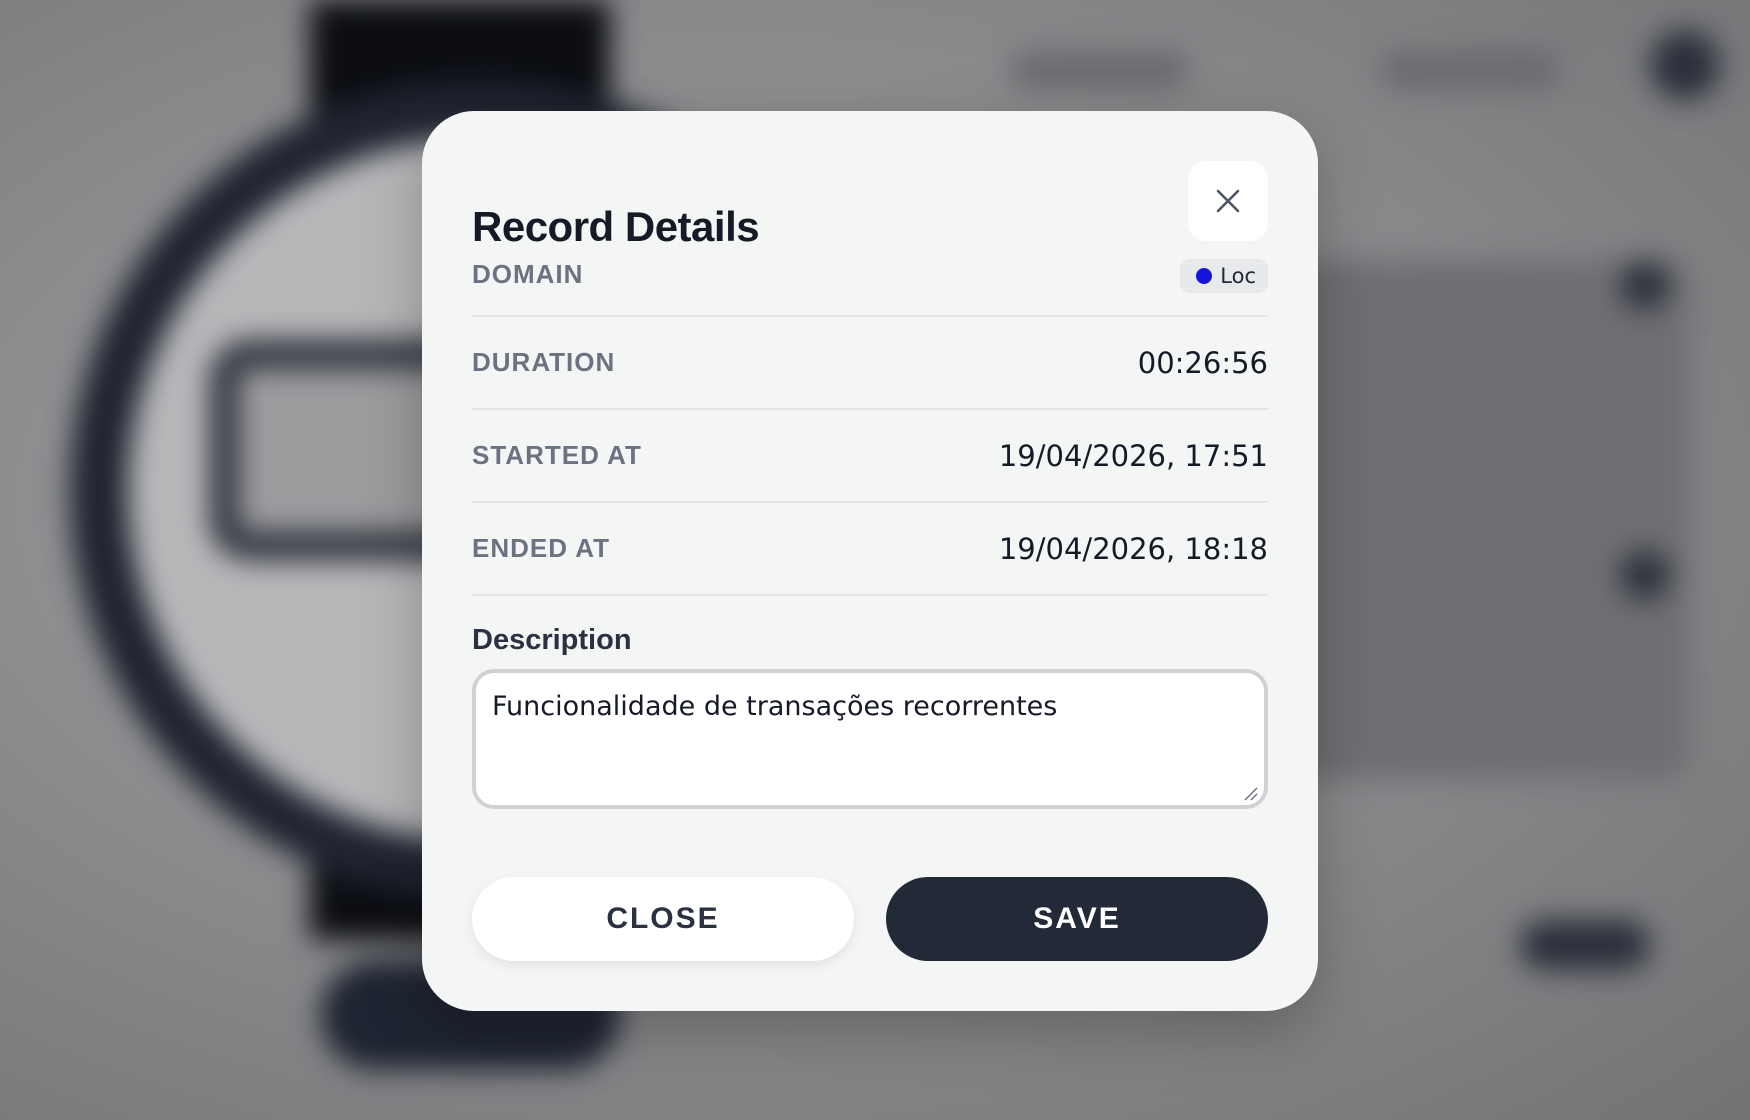  Describe the element at coordinates (557, 455) in the screenshot. I see `field-label-started-at: STARTED AT` at that location.